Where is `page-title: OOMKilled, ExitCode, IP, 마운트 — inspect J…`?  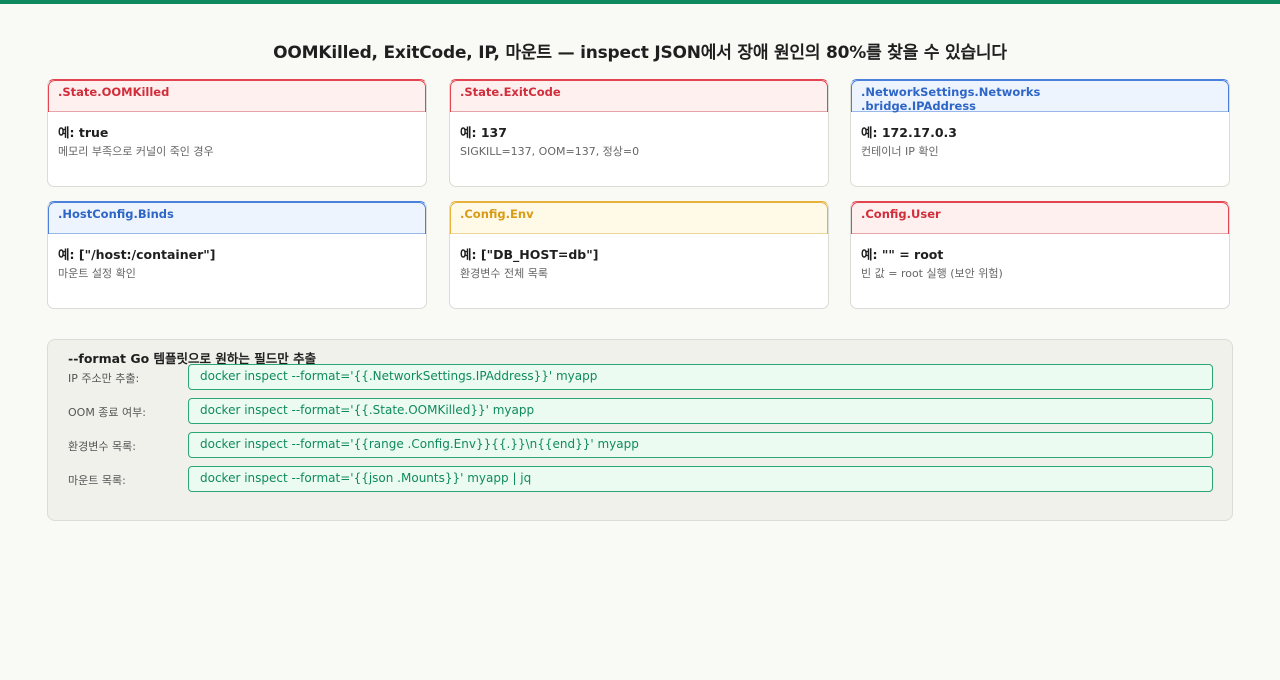
page-title: OOMKilled, ExitCode, IP, 마운트 — inspect J… is located at coordinates (640, 53).